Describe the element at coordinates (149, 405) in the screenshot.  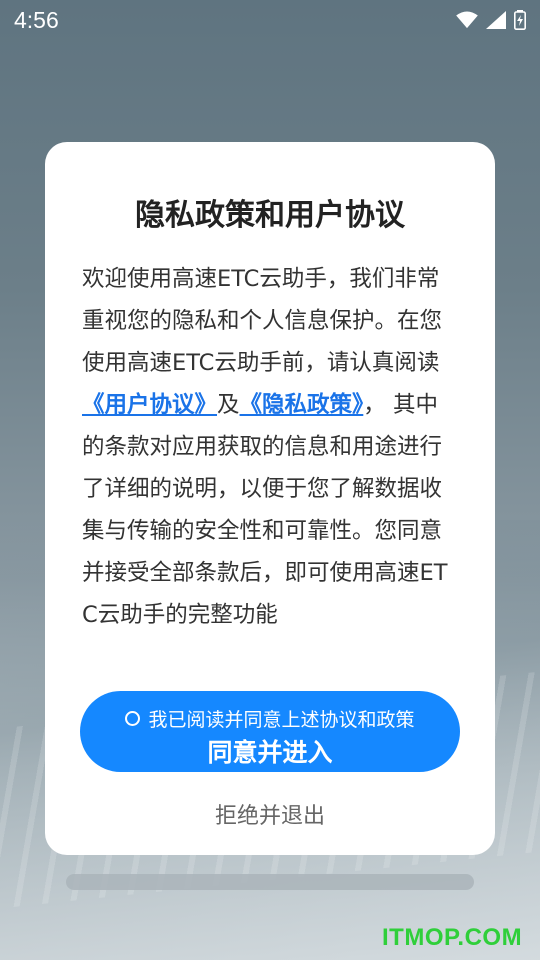
I see `user-agreement-link: 《用户协议》` at that location.